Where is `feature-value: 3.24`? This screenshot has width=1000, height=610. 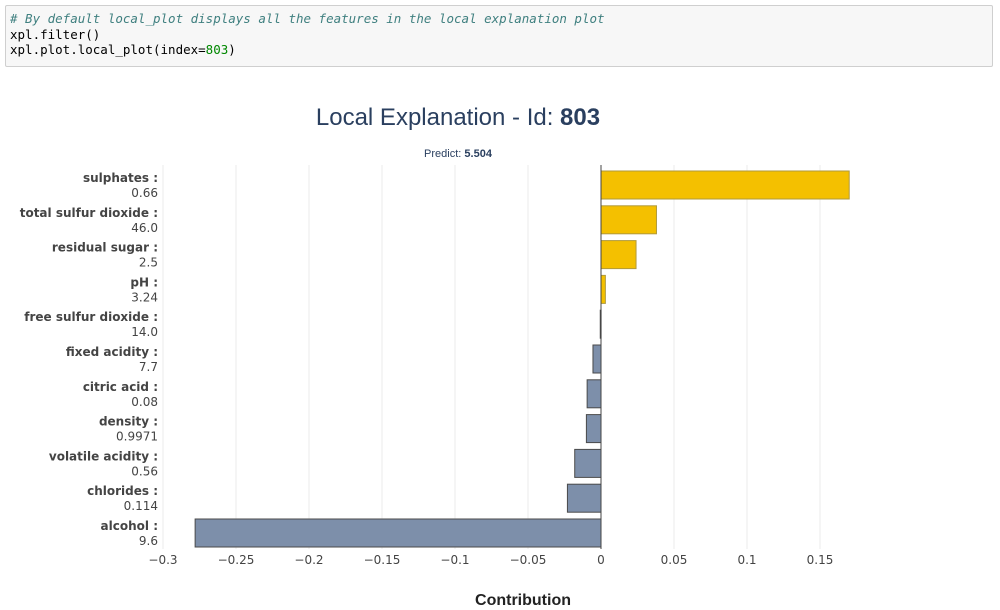
feature-value: 3.24 is located at coordinates (144, 297).